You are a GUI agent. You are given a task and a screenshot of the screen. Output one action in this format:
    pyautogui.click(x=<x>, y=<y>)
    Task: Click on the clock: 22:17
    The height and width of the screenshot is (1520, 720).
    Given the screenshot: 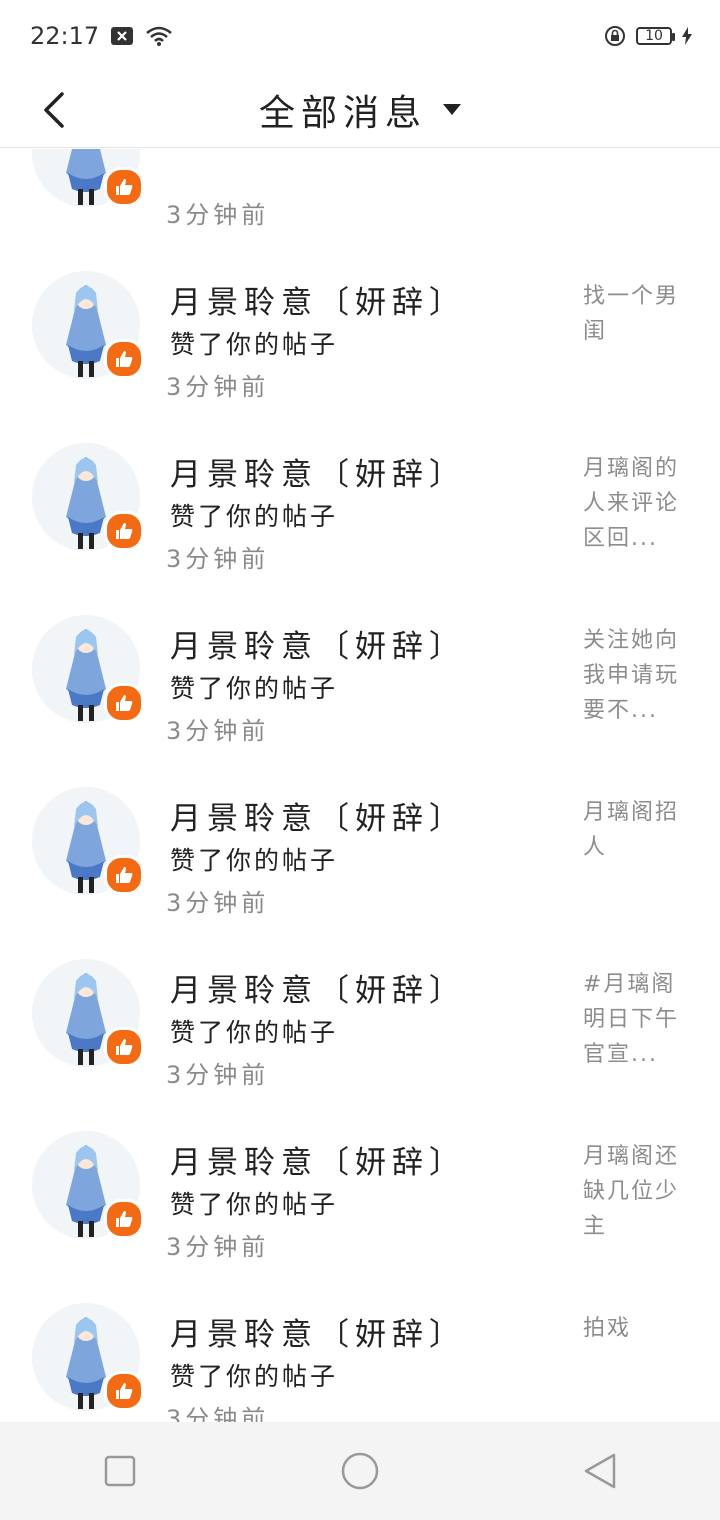 What is the action you would take?
    pyautogui.click(x=65, y=36)
    